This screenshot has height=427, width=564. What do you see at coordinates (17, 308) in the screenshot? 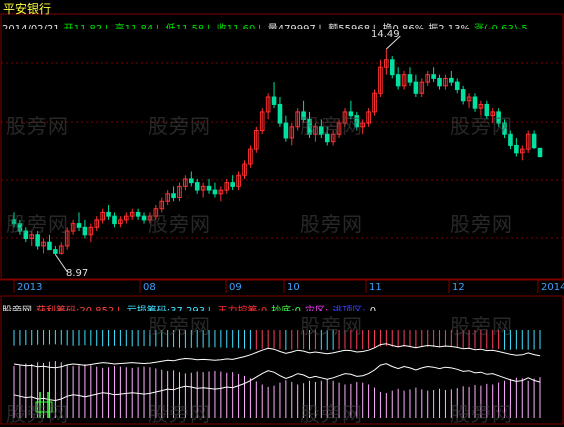
I see `indicator-field-0: 股旁网` at bounding box center [17, 308].